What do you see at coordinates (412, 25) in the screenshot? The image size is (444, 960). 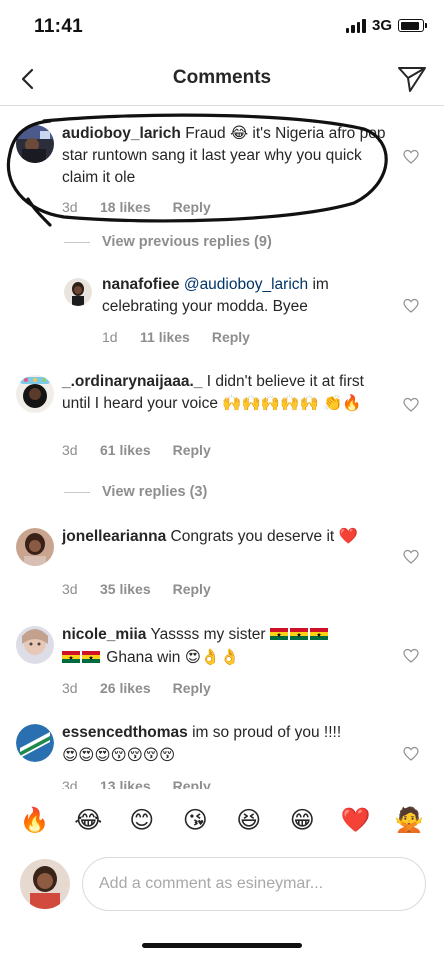 I see `battery-icon` at bounding box center [412, 25].